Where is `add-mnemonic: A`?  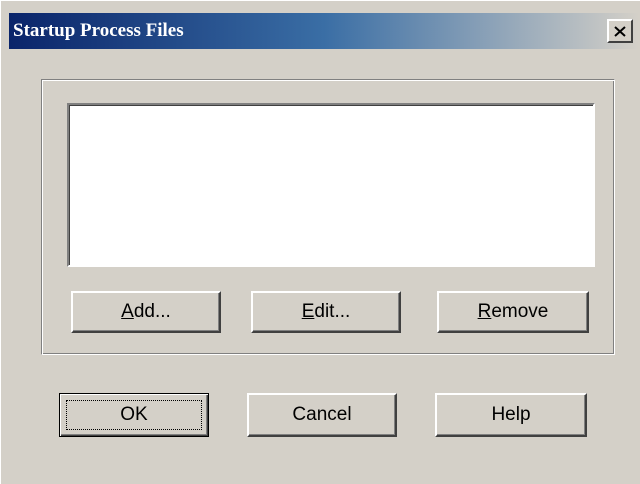 add-mnemonic: A is located at coordinates (127, 311).